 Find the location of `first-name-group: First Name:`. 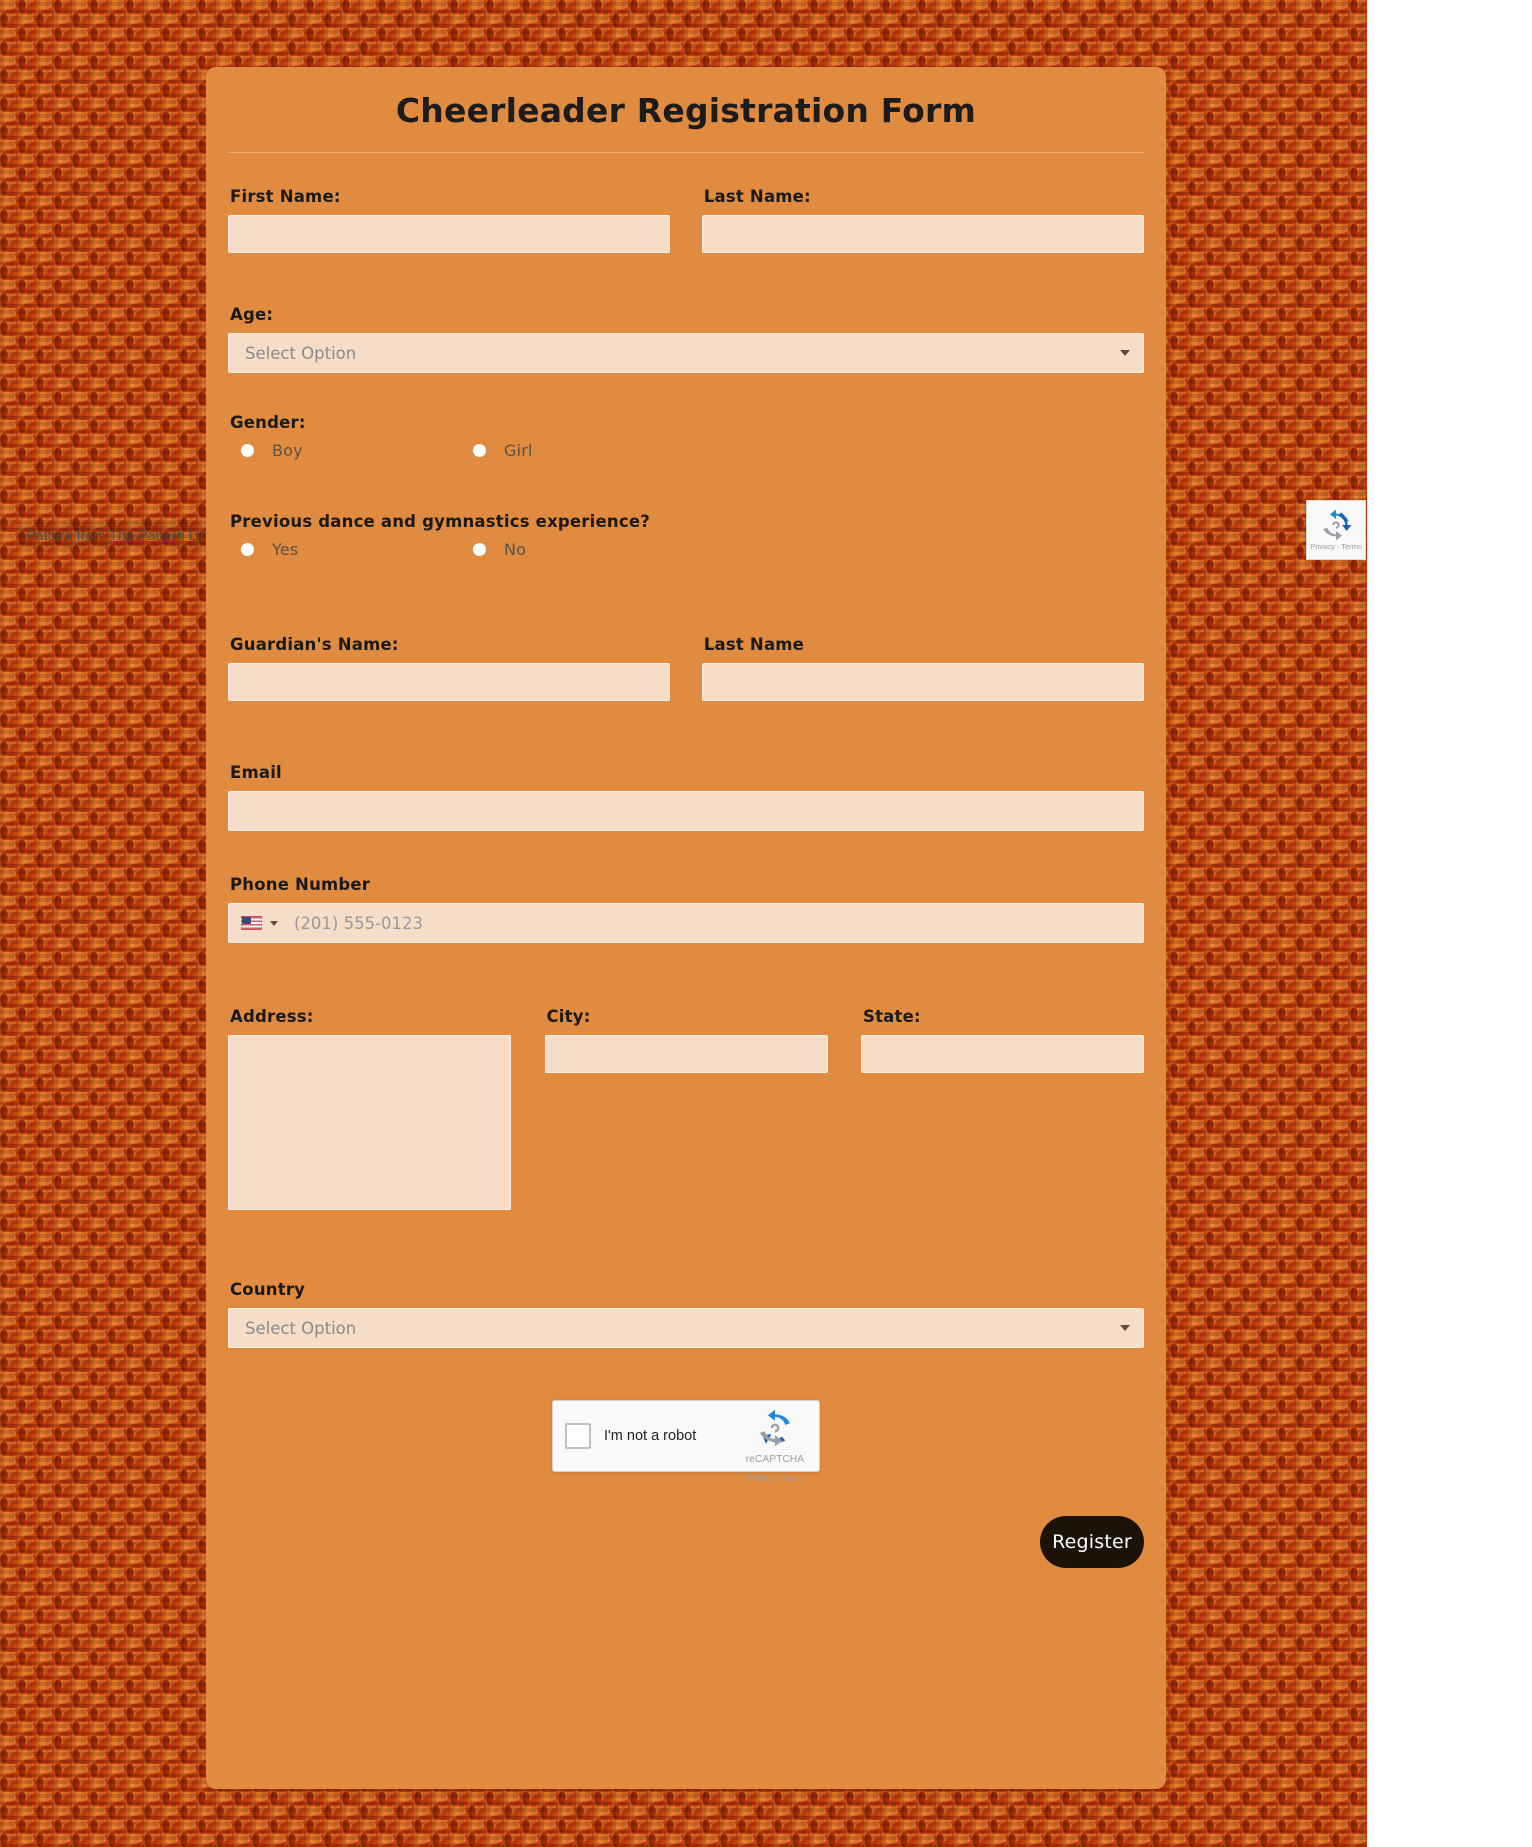

first-name-group: First Name: is located at coordinates (449, 220).